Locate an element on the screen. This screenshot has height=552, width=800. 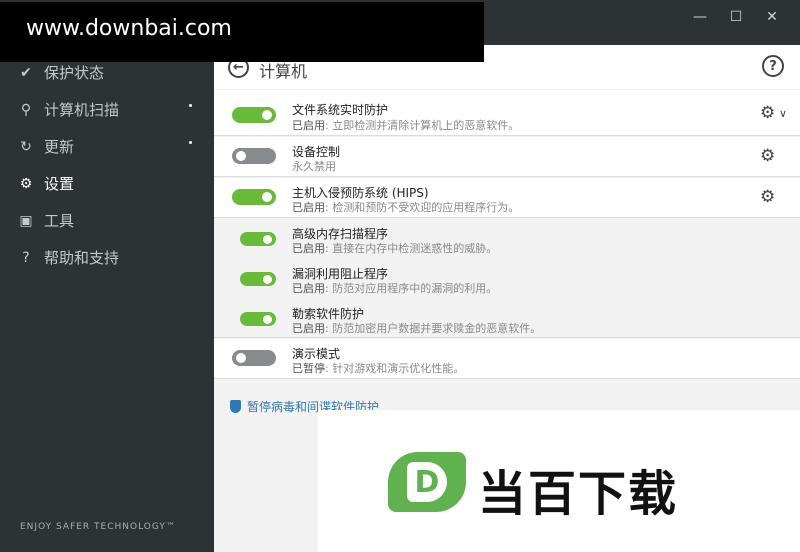
logo-letter: D is located at coordinates (427, 482).